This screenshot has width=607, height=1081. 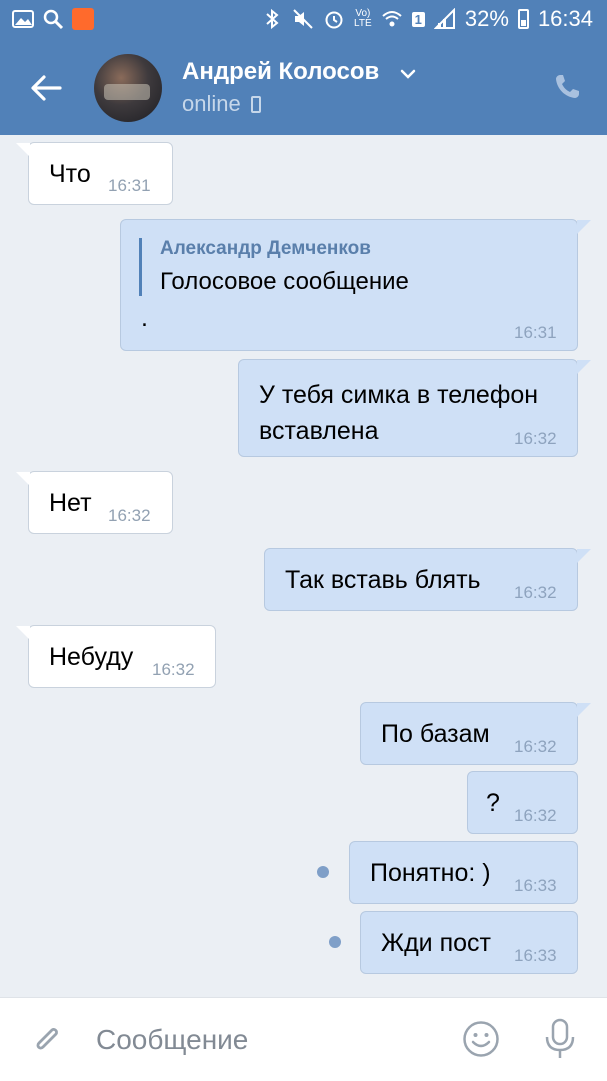 I want to click on message-text: ., so click(x=144, y=318).